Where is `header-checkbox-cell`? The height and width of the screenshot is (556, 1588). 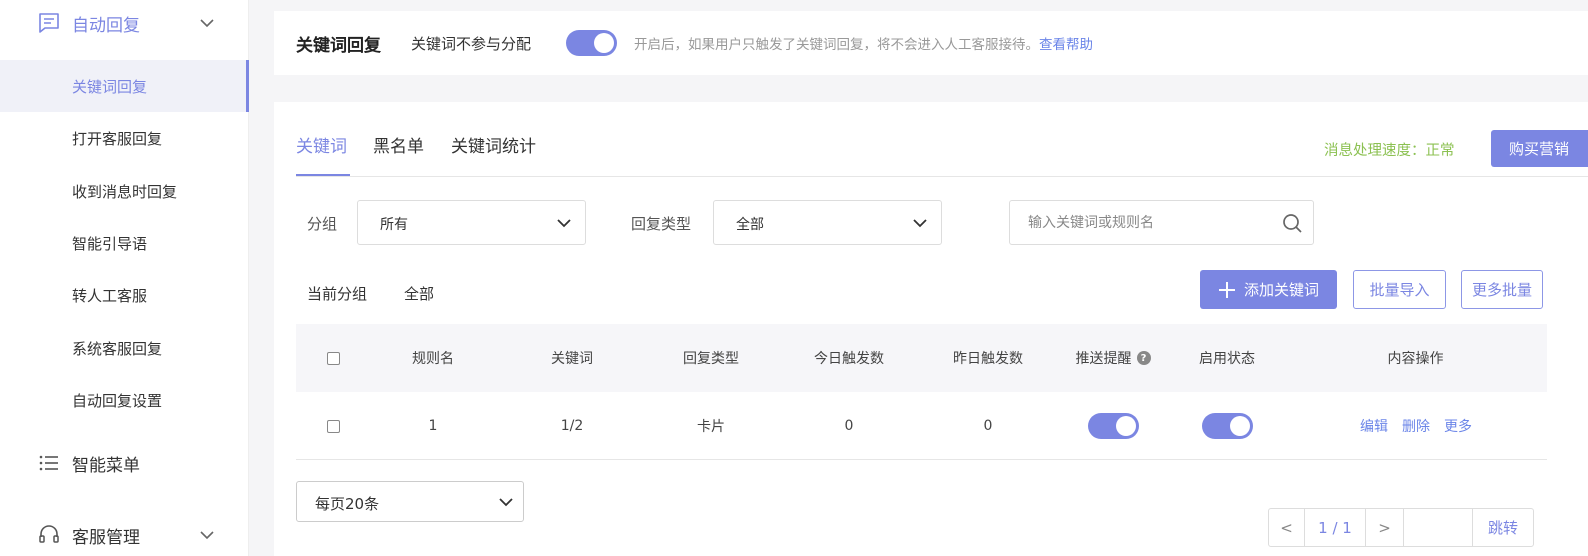 header-checkbox-cell is located at coordinates (333, 358).